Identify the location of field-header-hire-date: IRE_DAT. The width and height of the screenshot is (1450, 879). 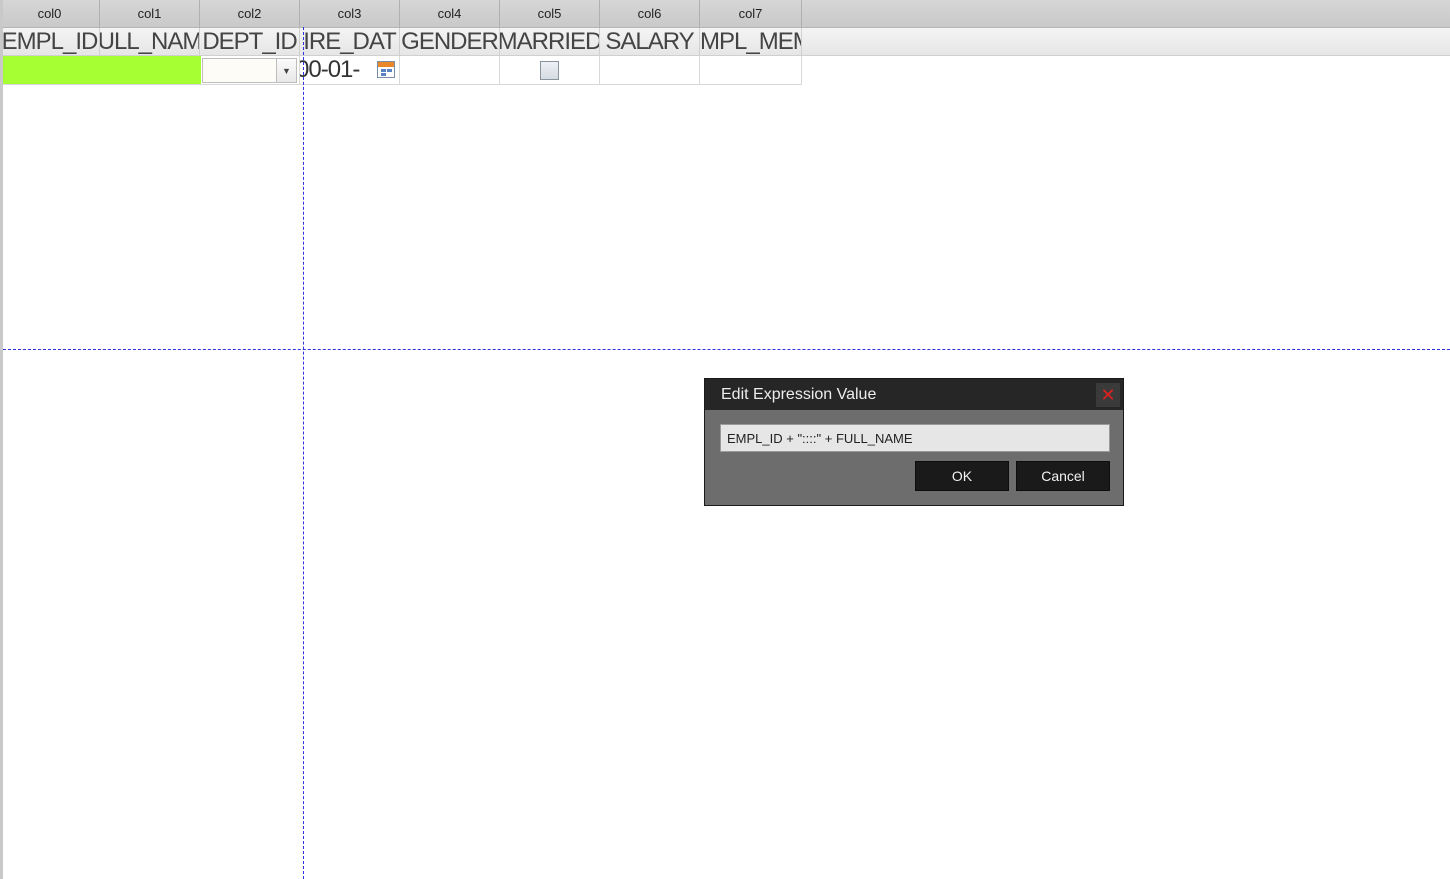
(350, 41).